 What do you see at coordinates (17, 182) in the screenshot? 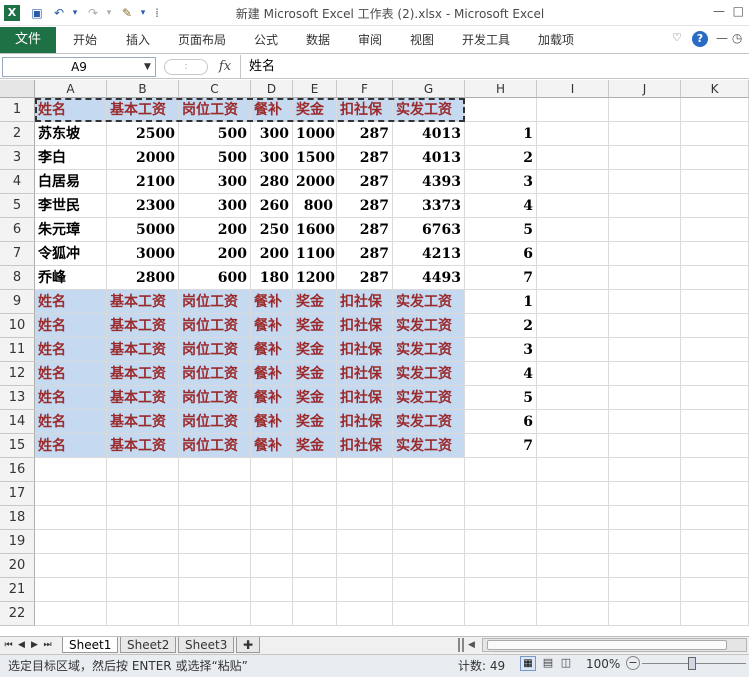
I see `row-header-4: 4` at bounding box center [17, 182].